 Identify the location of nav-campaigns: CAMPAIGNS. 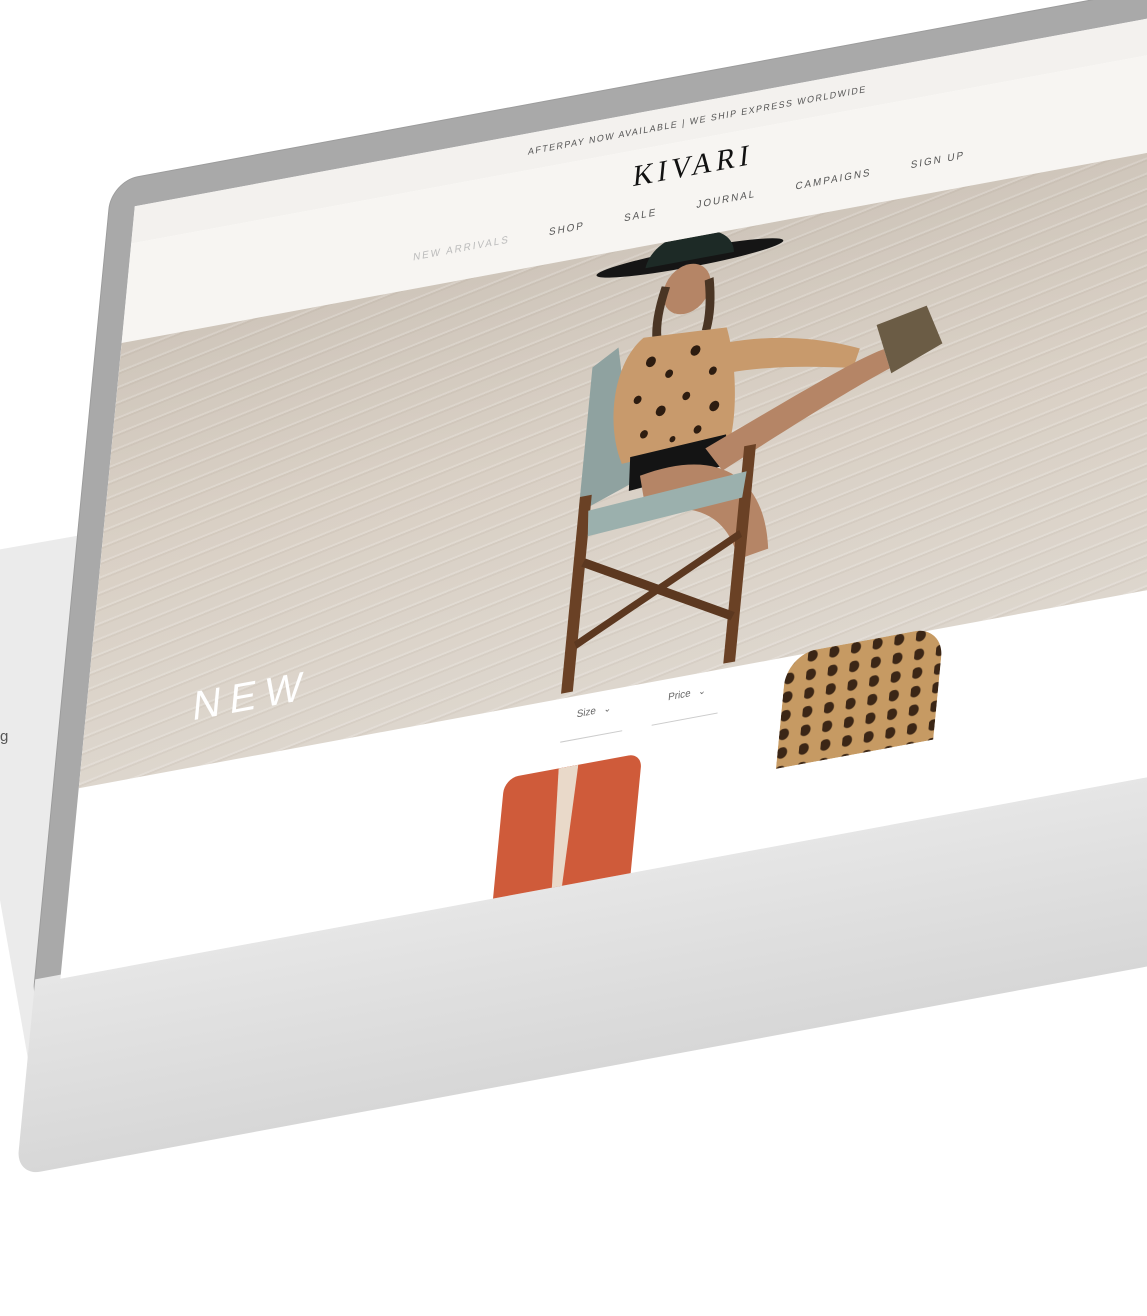
(833, 179).